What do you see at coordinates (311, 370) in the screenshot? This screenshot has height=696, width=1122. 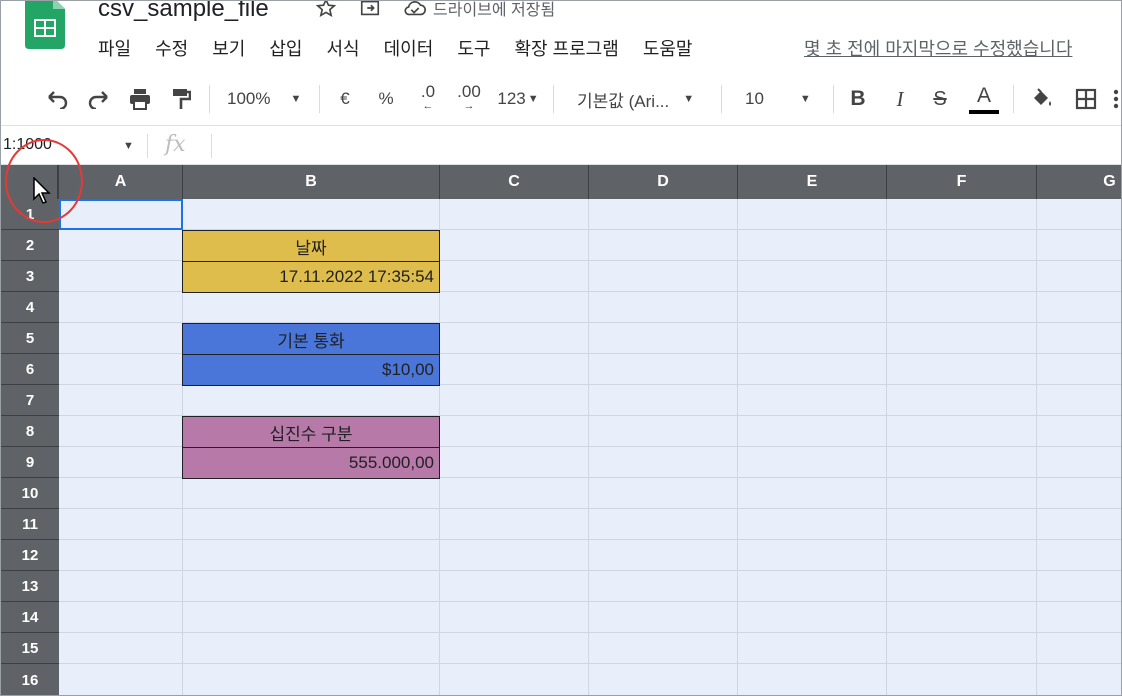 I see `cell-b6: $10,00` at bounding box center [311, 370].